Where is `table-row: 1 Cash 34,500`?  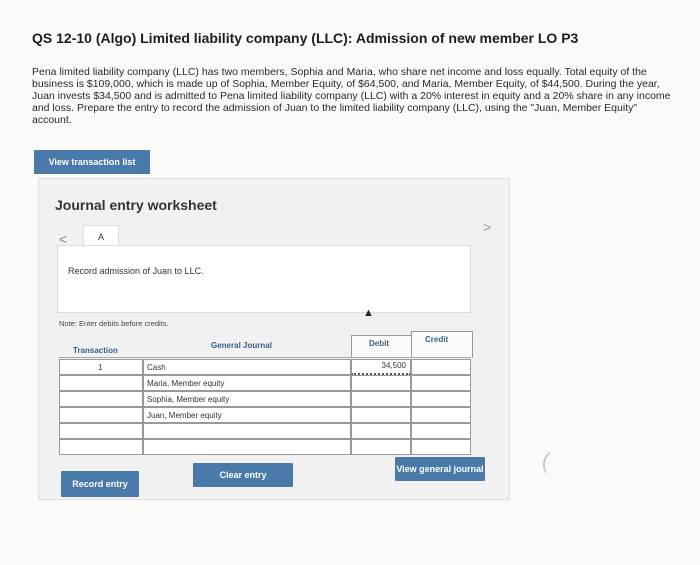 table-row: 1 Cash 34,500 is located at coordinates (265, 367).